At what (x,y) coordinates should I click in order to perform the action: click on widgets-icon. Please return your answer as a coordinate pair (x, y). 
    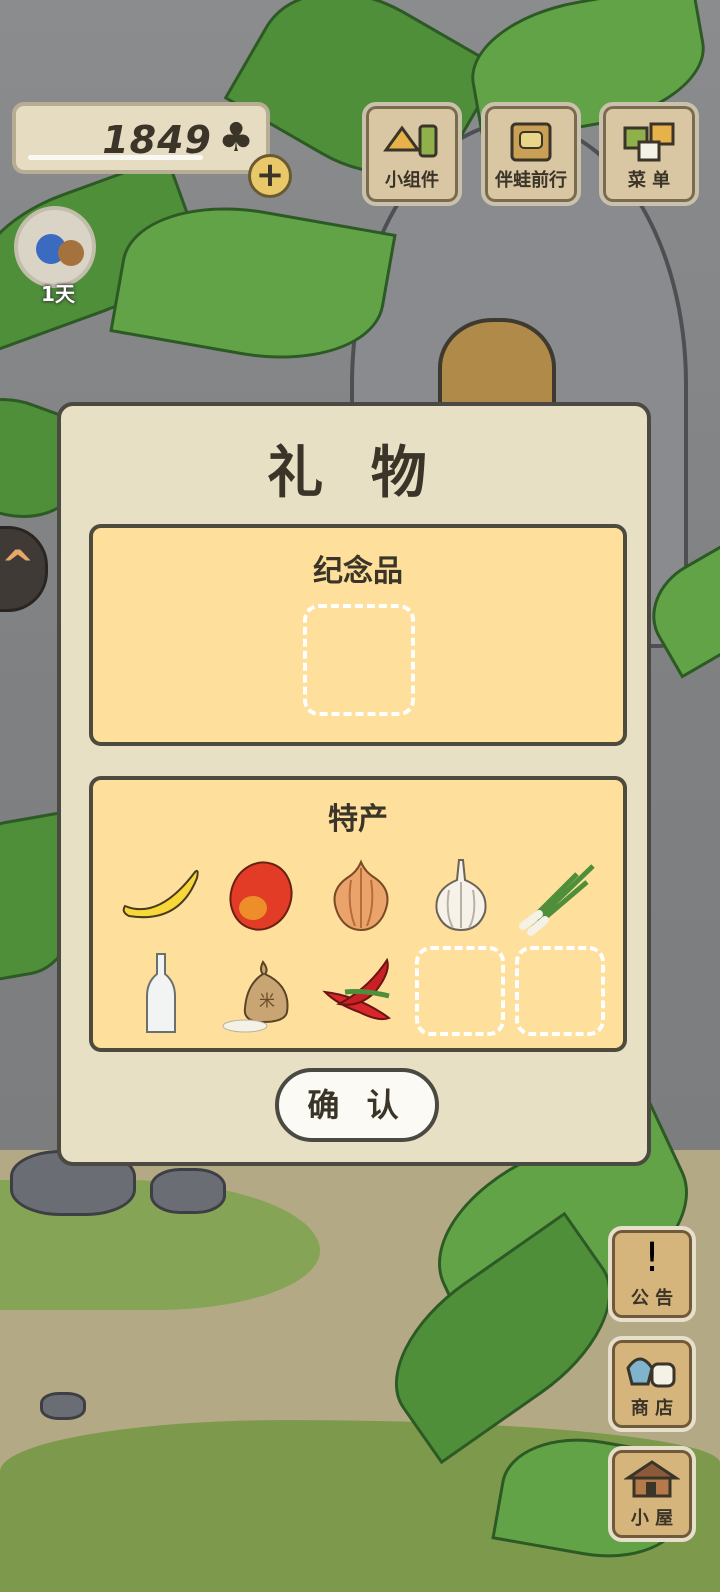
    Looking at the image, I should click on (412, 145).